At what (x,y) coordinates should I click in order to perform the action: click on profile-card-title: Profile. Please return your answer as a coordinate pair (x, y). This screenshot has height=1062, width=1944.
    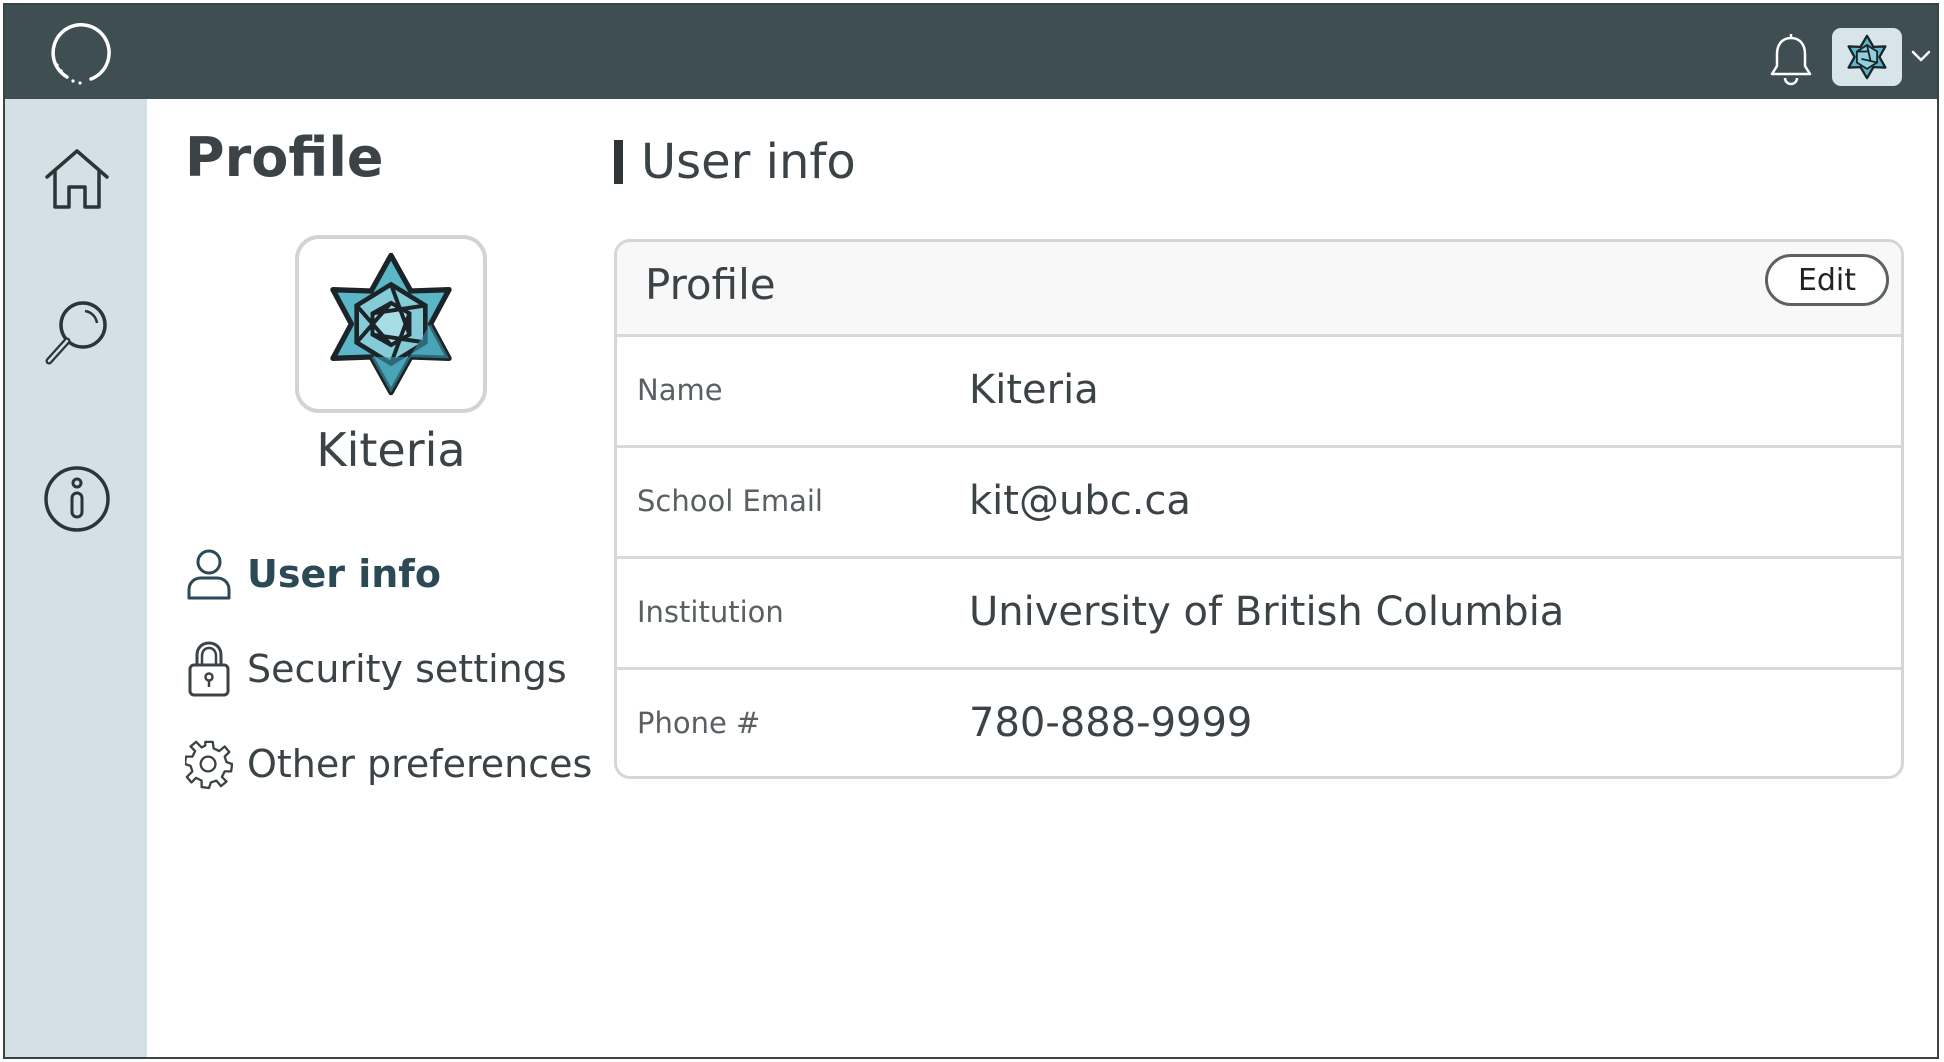
    Looking at the image, I should click on (710, 284).